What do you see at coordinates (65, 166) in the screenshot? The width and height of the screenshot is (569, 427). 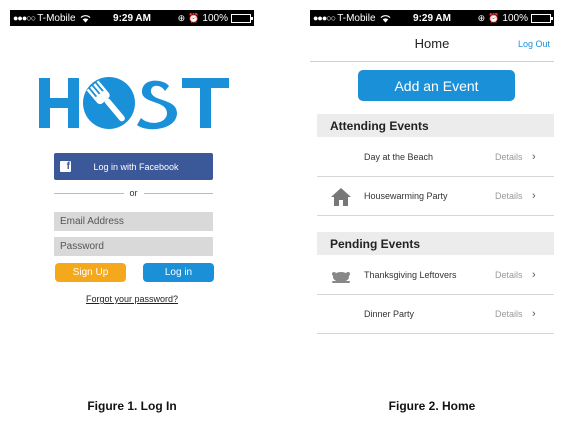 I see `facebook-icon: f` at bounding box center [65, 166].